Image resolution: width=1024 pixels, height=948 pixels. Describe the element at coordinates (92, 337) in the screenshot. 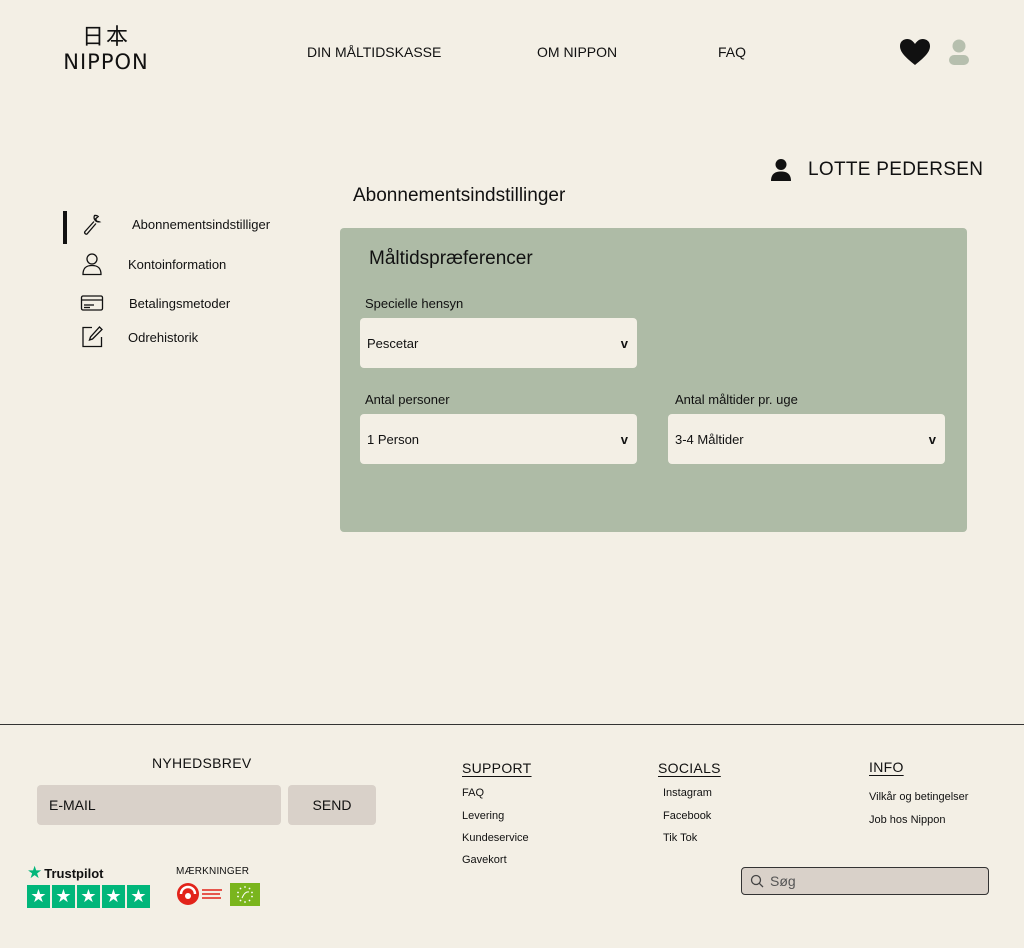

I see `edit-icon` at that location.